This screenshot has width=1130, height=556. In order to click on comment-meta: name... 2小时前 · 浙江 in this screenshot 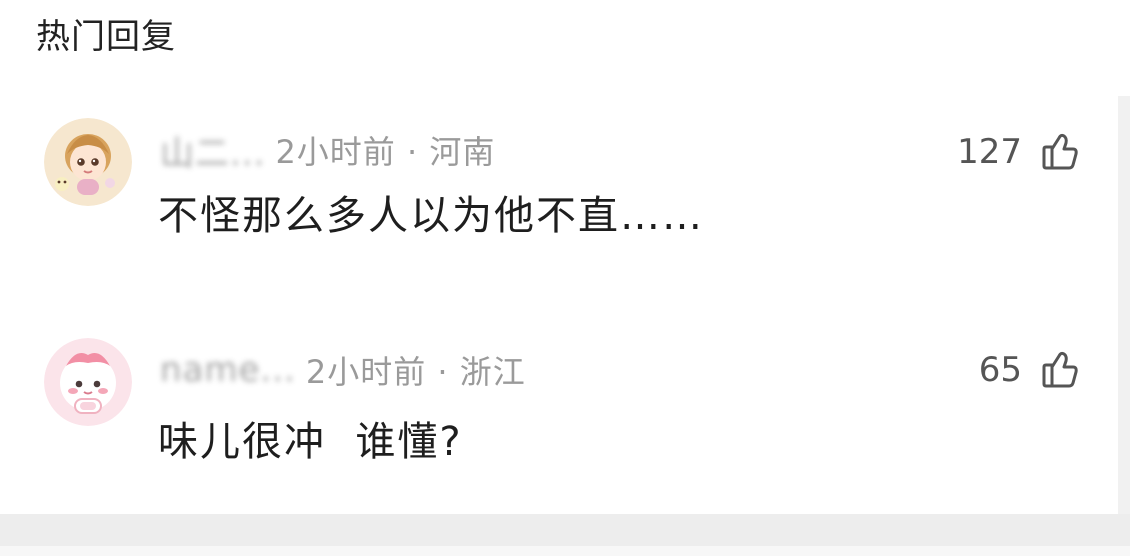, I will do `click(343, 370)`.